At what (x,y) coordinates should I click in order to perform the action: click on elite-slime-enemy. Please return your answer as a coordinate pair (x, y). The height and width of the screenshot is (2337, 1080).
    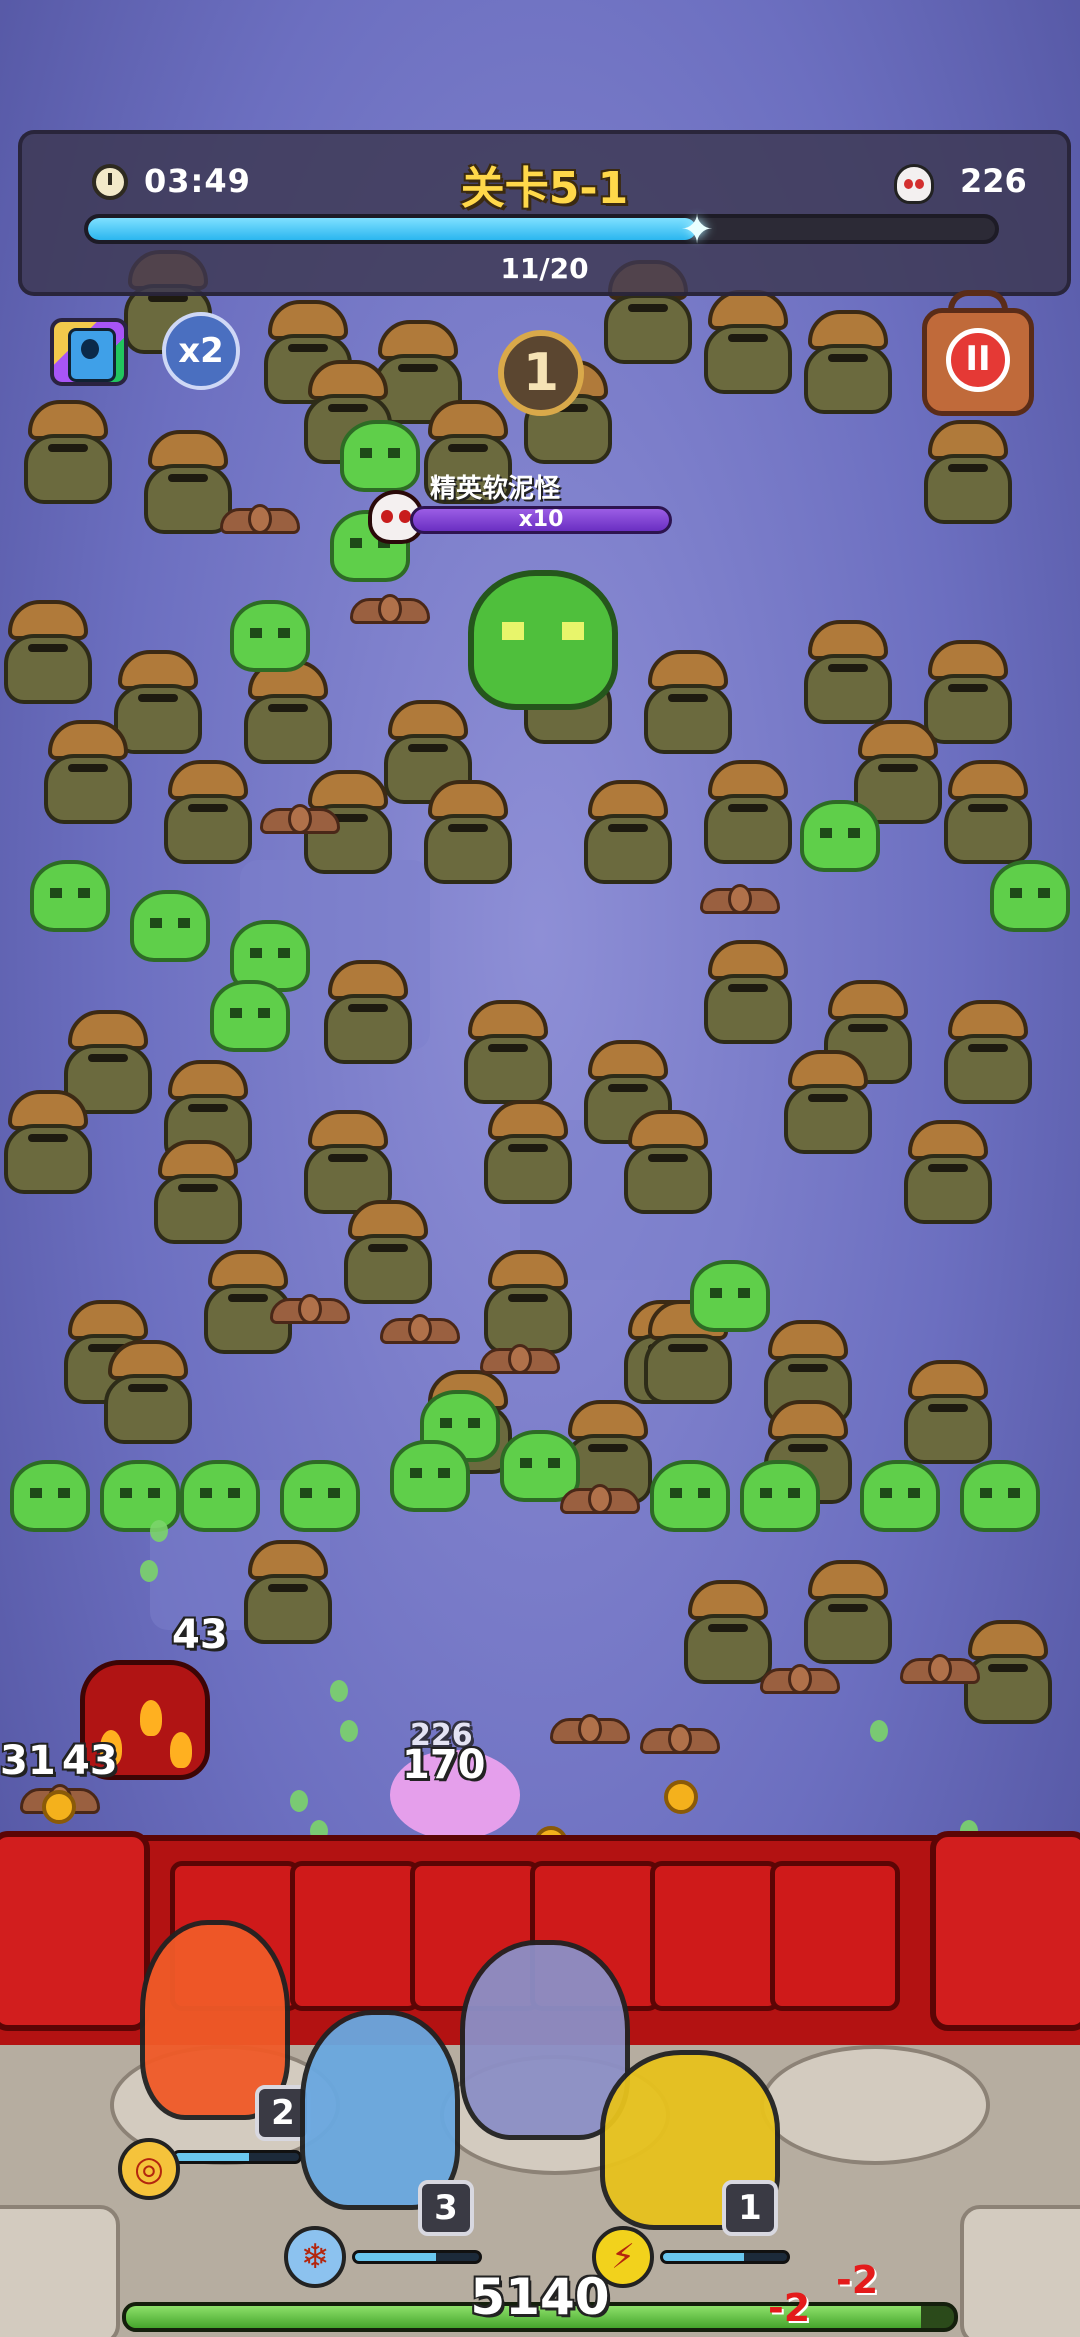
    Looking at the image, I should click on (543, 640).